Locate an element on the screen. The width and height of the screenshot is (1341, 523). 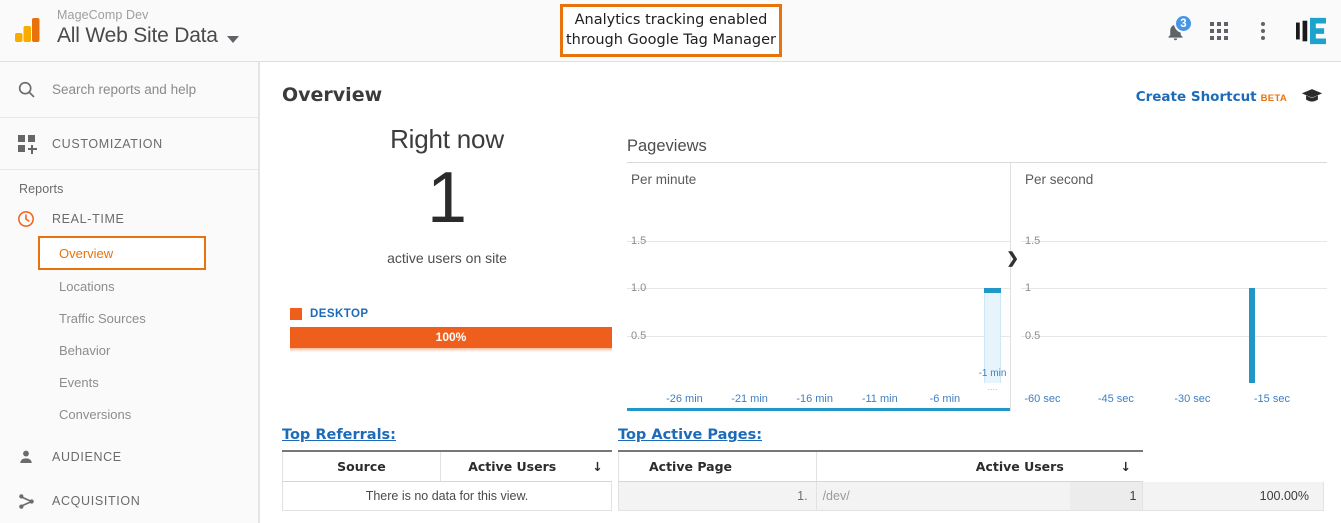
device-legend: DESKTOP is located at coordinates (447, 313).